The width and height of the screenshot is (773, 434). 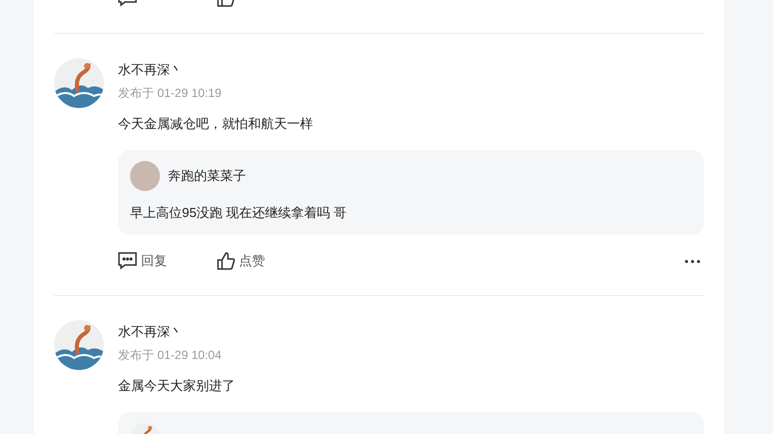 I want to click on post-time: 发布于 01-29 10:04, so click(x=170, y=355).